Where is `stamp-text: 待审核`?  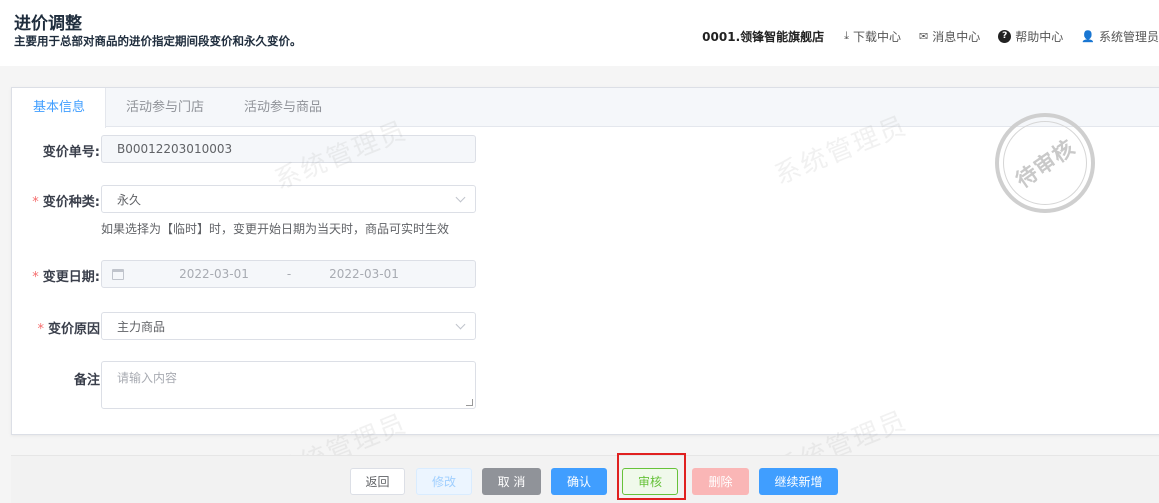 stamp-text: 待审核 is located at coordinates (1045, 164).